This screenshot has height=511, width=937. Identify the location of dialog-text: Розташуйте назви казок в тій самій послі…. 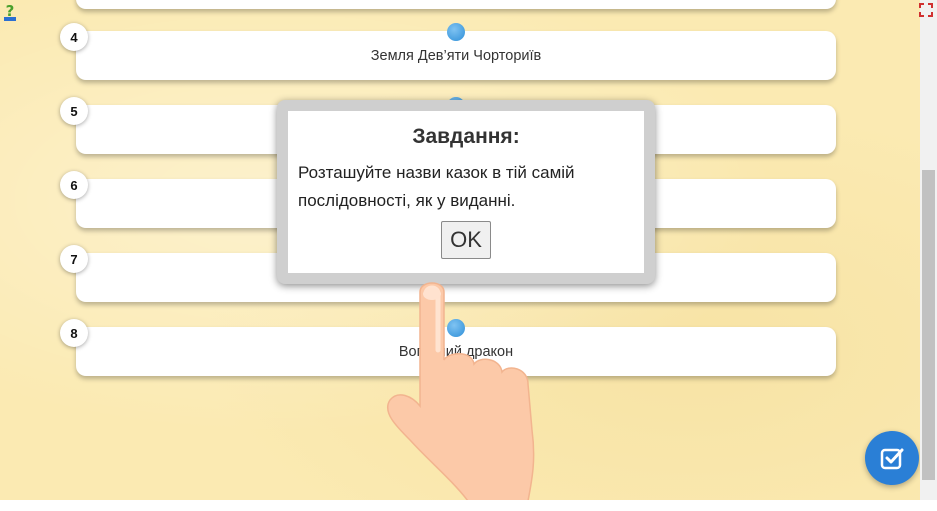
(436, 186).